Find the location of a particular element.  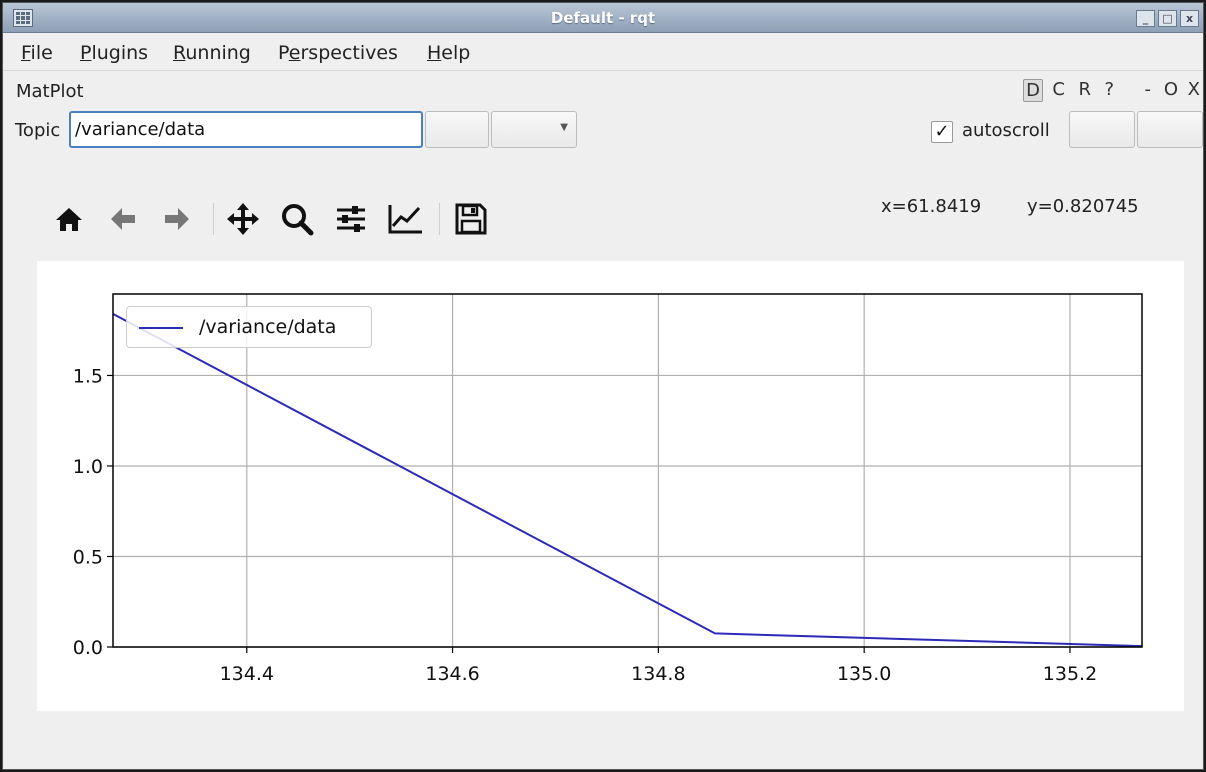

save-icon is located at coordinates (471, 219).